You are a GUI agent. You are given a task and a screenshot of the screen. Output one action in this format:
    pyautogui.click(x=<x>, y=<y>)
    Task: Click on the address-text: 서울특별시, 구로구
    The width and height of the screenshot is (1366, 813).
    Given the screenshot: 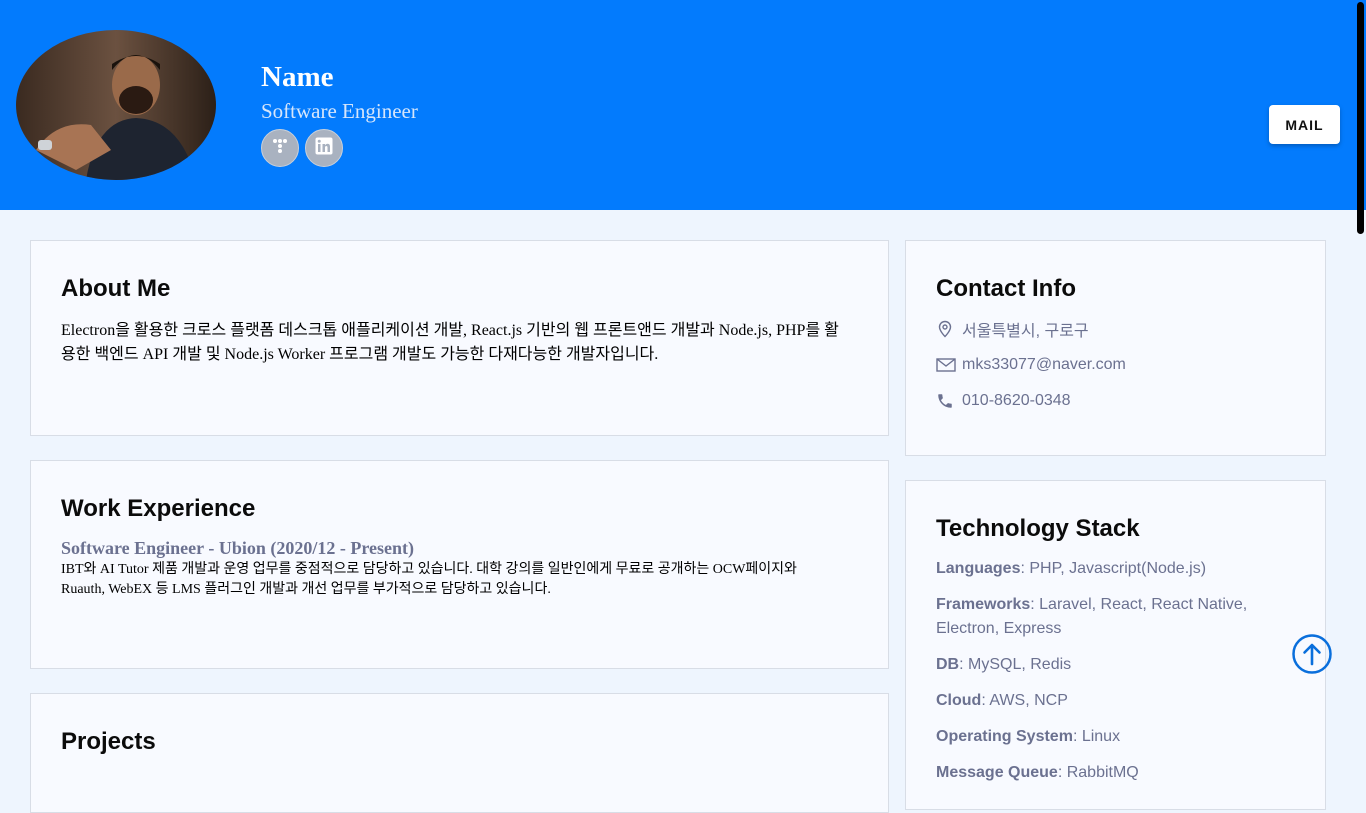 What is the action you would take?
    pyautogui.click(x=1025, y=331)
    